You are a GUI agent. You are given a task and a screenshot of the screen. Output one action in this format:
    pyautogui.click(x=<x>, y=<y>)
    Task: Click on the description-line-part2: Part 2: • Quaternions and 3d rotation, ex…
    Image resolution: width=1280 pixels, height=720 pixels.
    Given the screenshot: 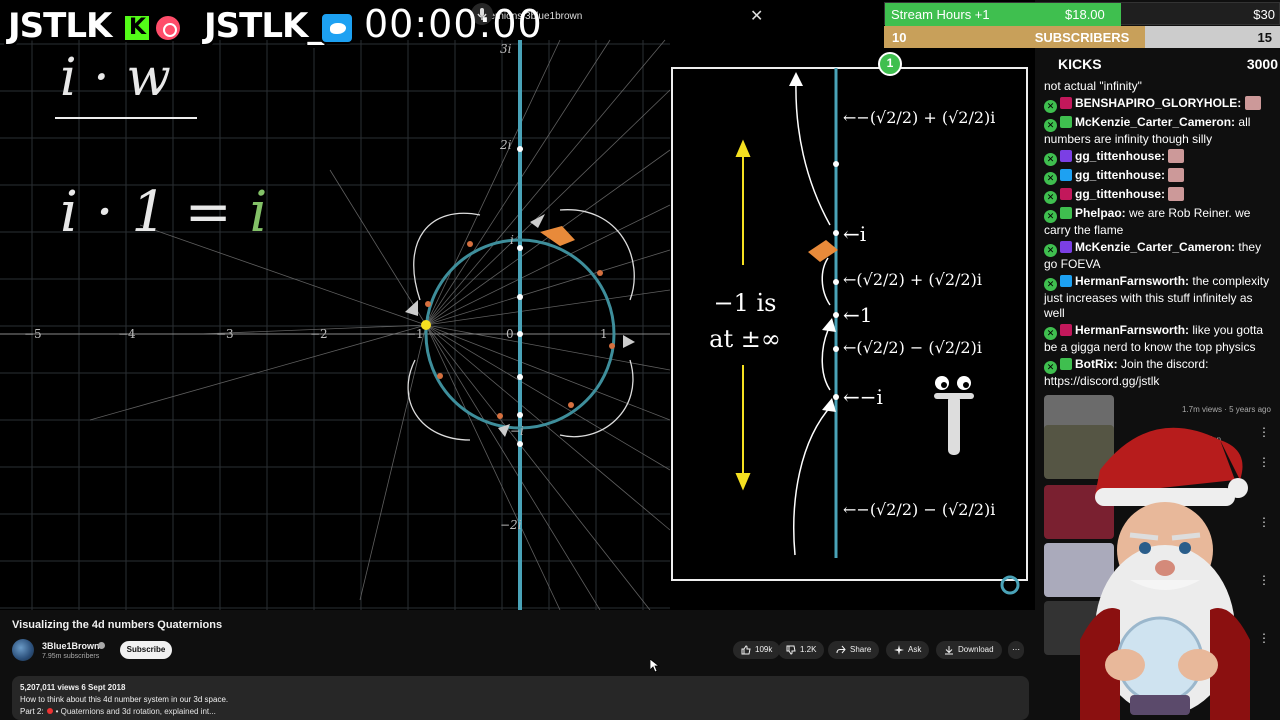 What is the action you would take?
    pyautogui.click(x=520, y=712)
    